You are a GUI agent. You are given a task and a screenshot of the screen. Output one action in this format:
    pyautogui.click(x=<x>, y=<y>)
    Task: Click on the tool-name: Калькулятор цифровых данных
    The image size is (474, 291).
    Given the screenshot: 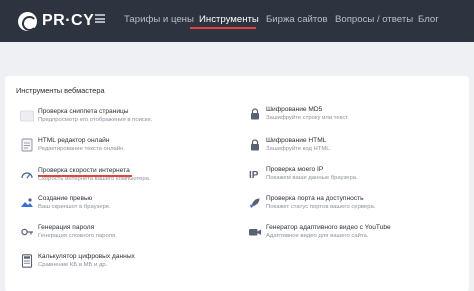 What is the action you would take?
    pyautogui.click(x=86, y=256)
    